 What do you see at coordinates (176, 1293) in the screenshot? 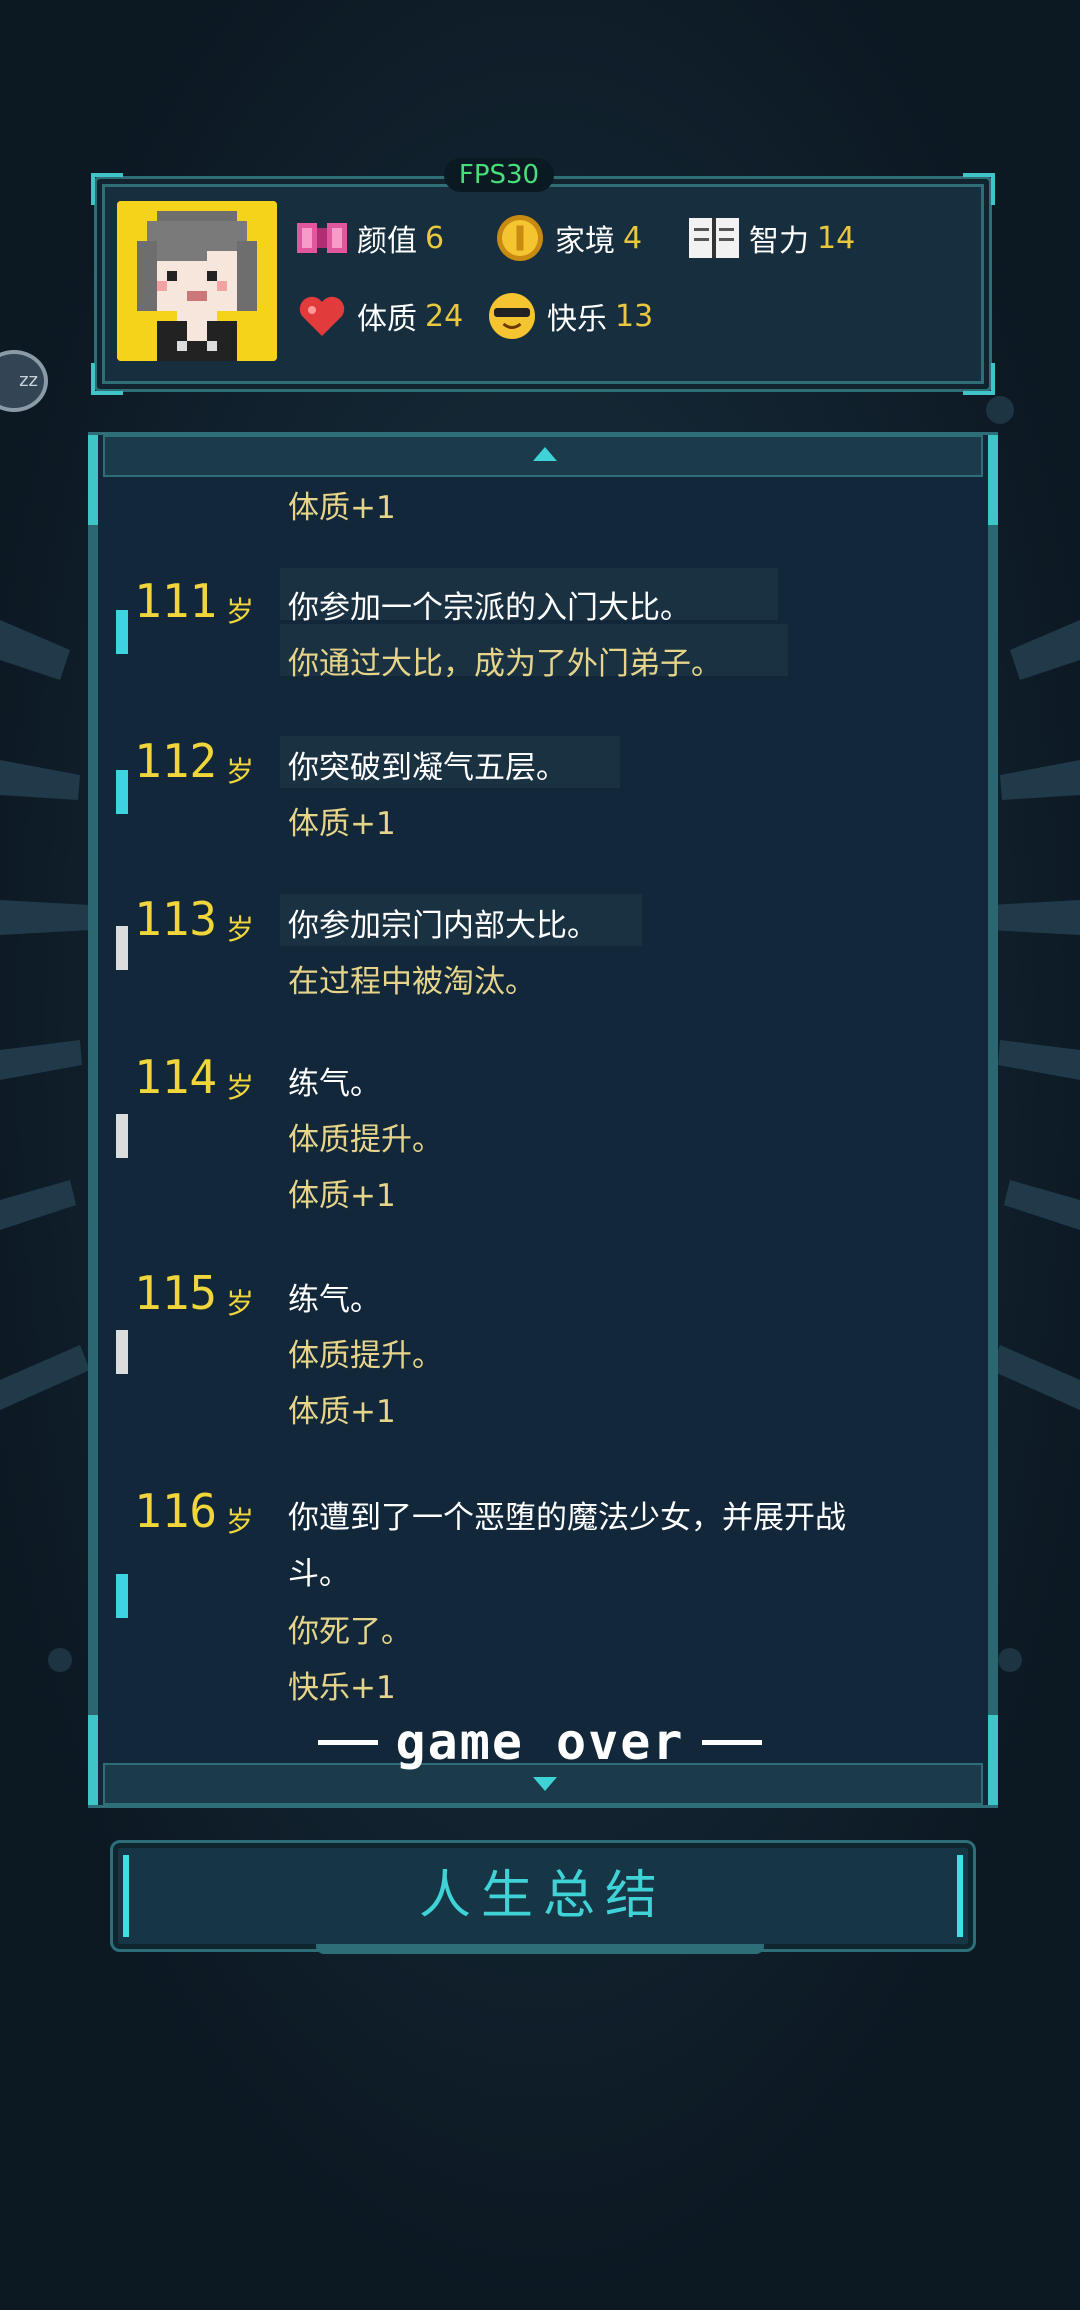
I see `age-number: 115` at bounding box center [176, 1293].